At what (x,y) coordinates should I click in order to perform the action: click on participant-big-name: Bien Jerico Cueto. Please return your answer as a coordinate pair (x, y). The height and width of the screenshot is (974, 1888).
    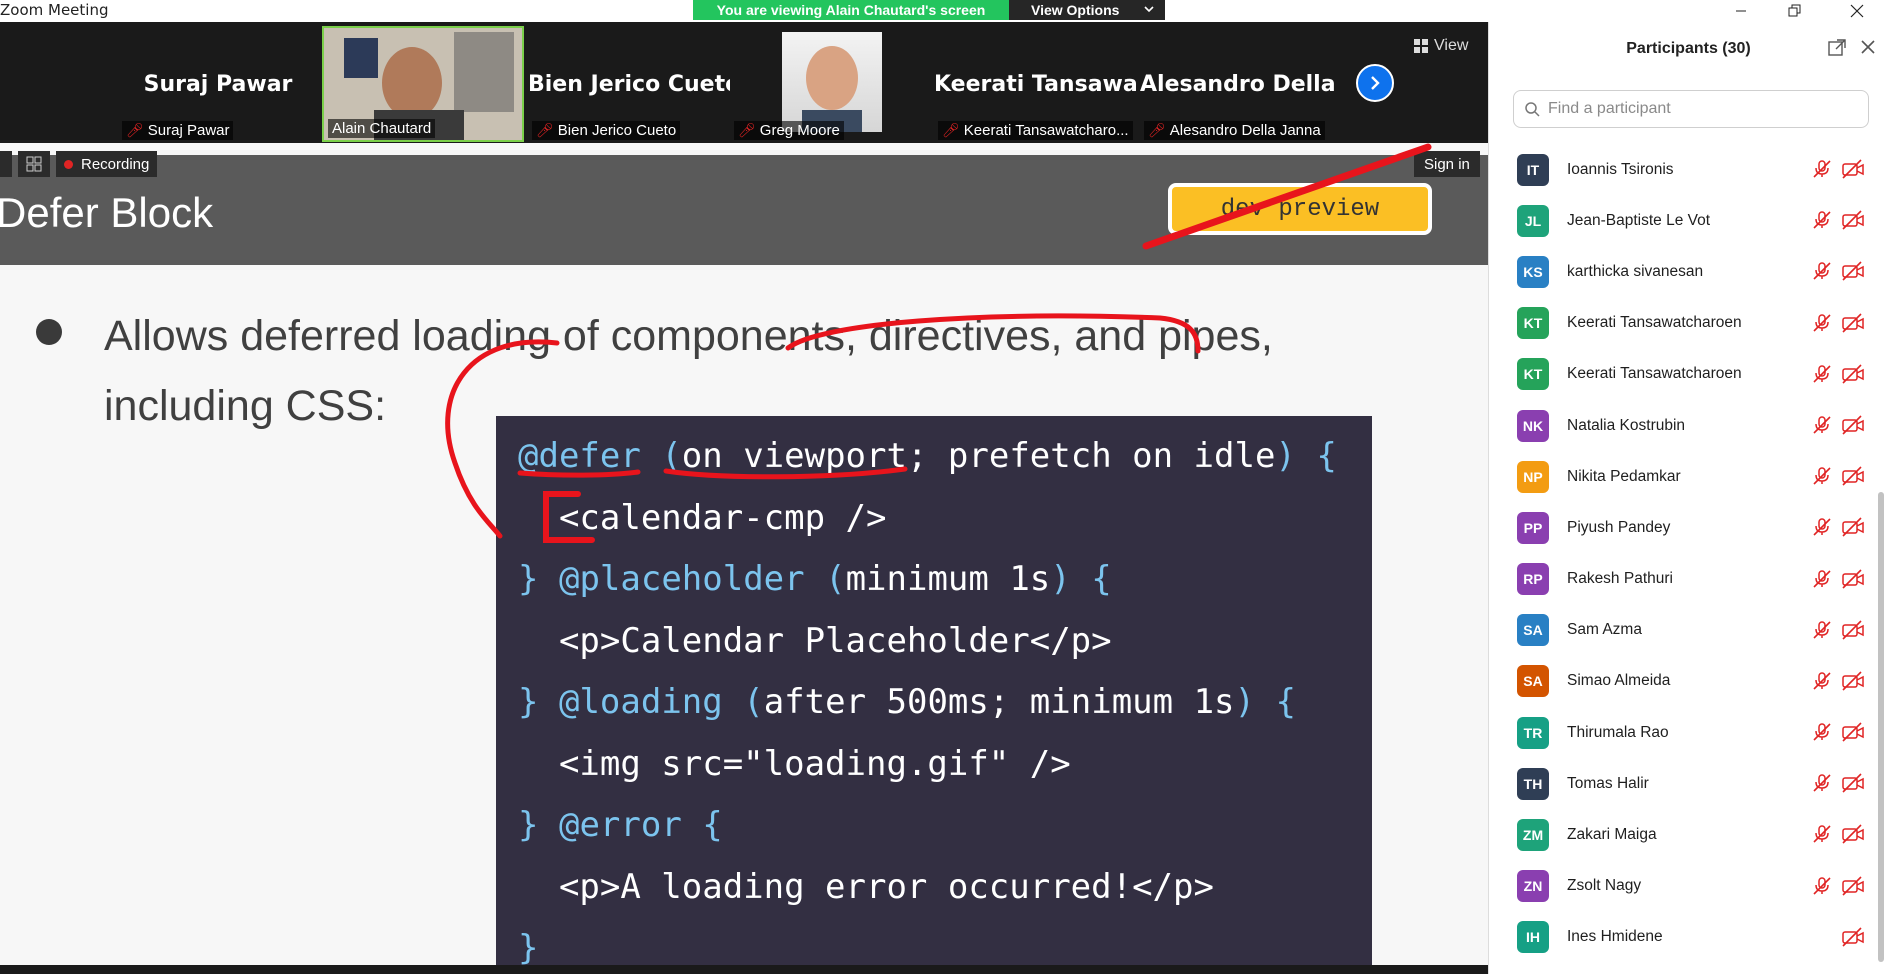
    Looking at the image, I should click on (630, 84).